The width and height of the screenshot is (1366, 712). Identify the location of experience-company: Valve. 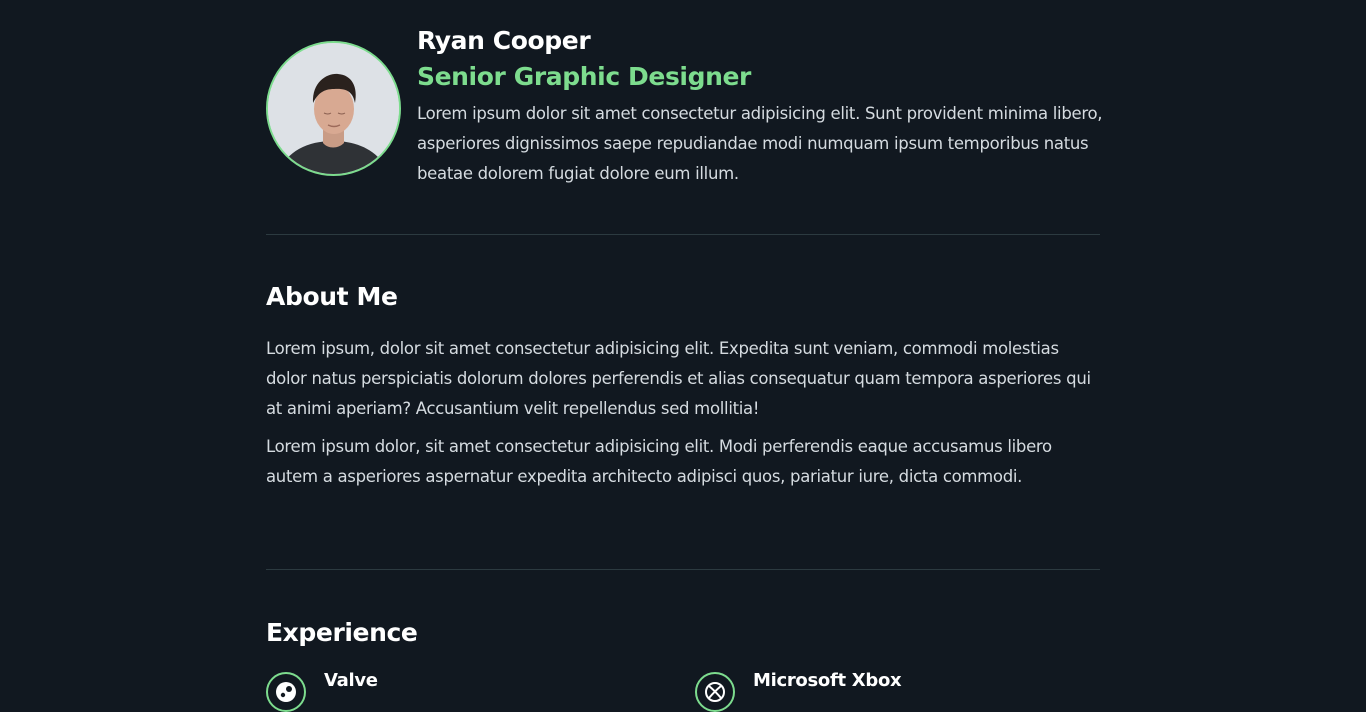
(351, 680).